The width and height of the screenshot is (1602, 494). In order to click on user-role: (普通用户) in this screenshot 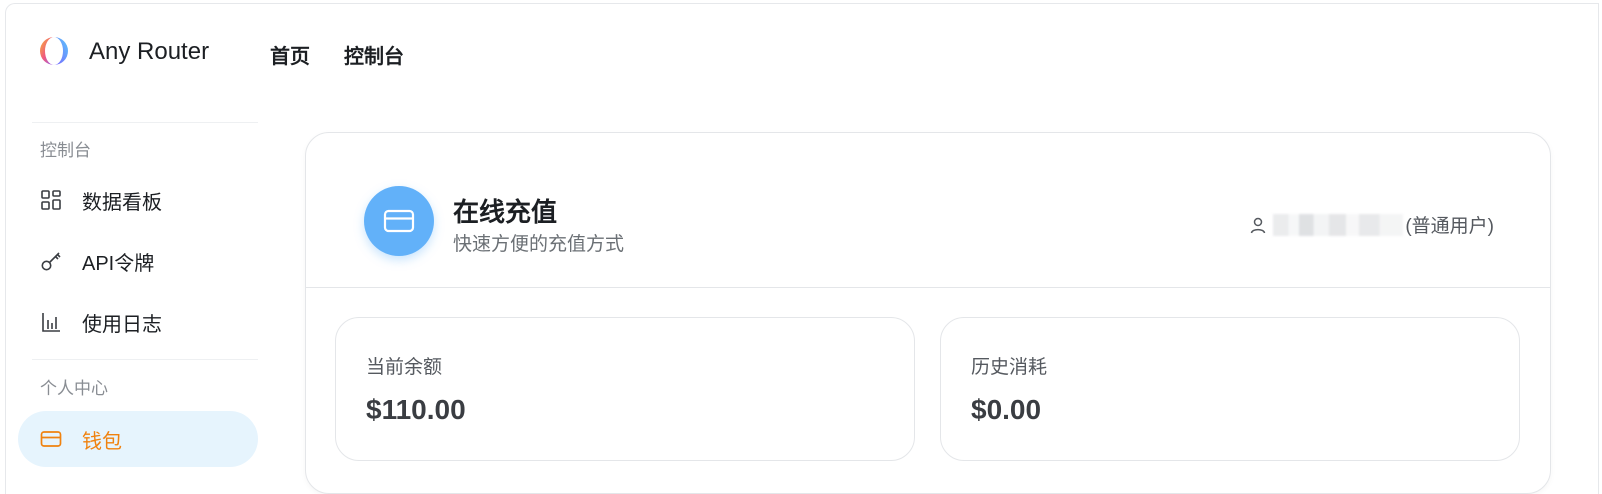, I will do `click(1449, 226)`.